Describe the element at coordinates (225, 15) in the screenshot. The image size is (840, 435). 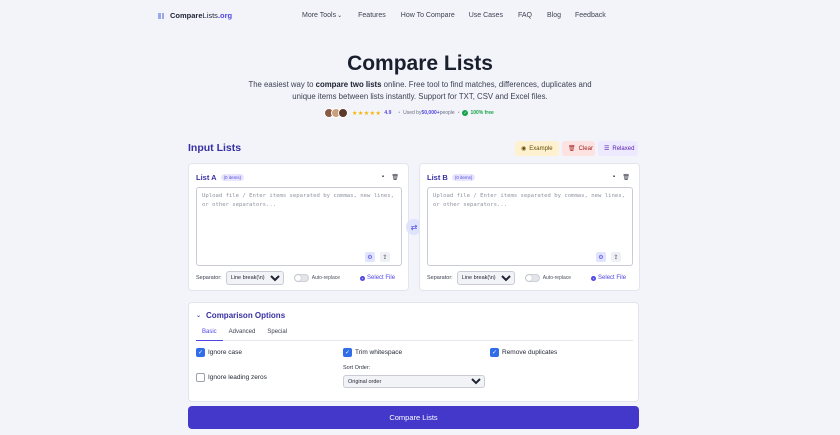
I see `logo-text-org: .org` at that location.